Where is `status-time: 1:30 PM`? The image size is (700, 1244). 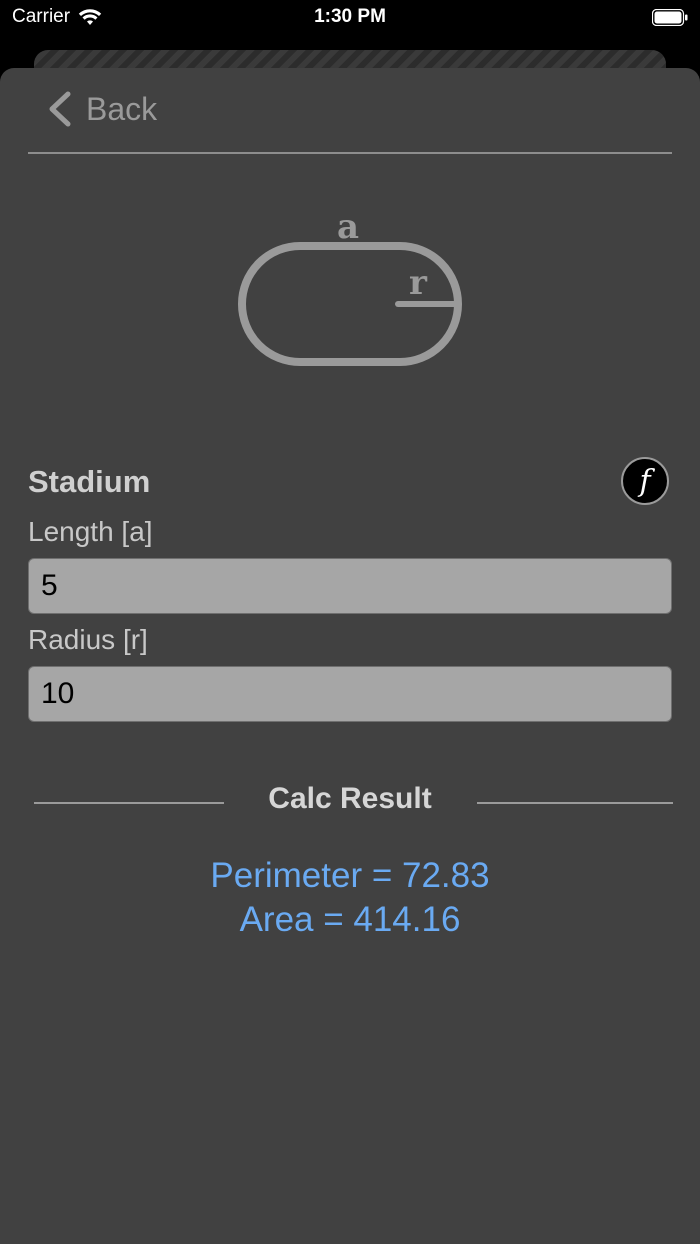
status-time: 1:30 PM is located at coordinates (350, 16).